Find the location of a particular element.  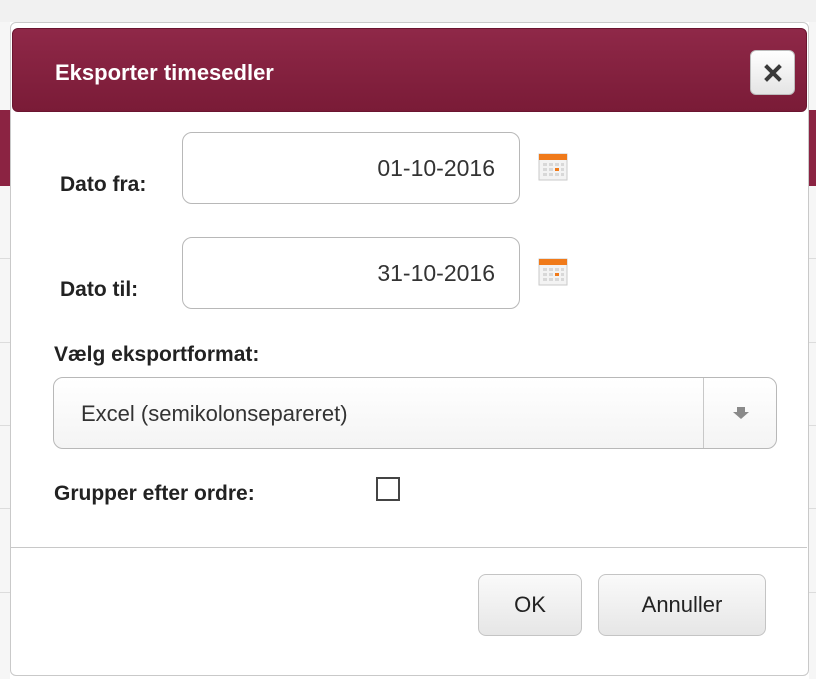

export-format-value: Excel (semikolonsepareret) is located at coordinates (214, 413).